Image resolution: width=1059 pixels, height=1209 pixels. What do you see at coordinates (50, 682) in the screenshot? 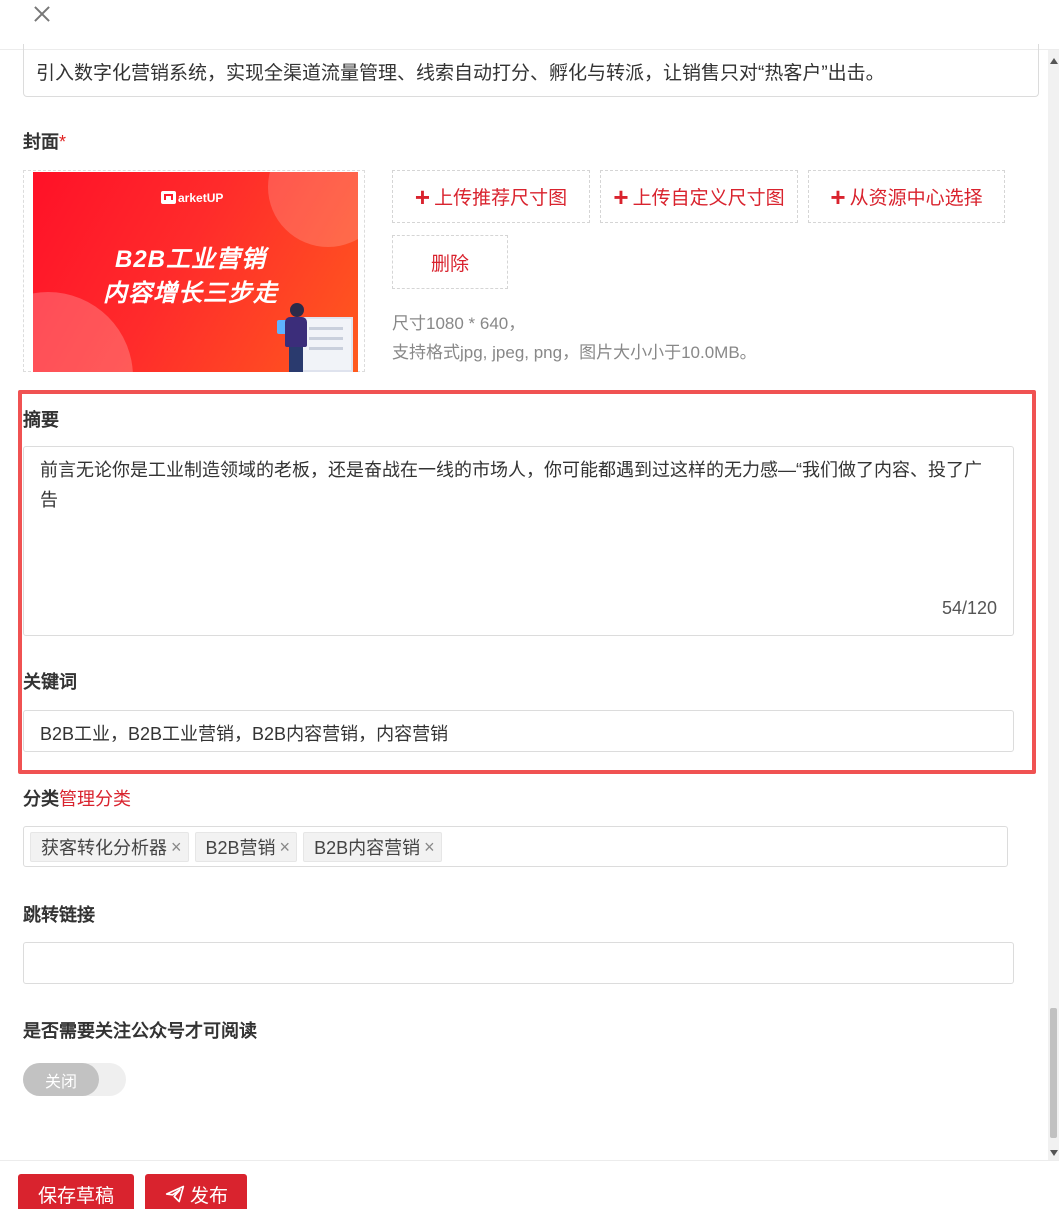
I see `keywords-label: 关键词` at bounding box center [50, 682].